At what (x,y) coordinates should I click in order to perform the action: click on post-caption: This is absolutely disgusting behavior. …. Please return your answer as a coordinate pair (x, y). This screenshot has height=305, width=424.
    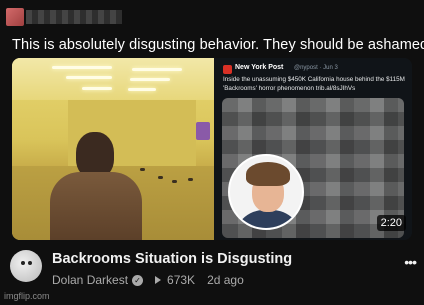
    Looking at the image, I should click on (218, 45).